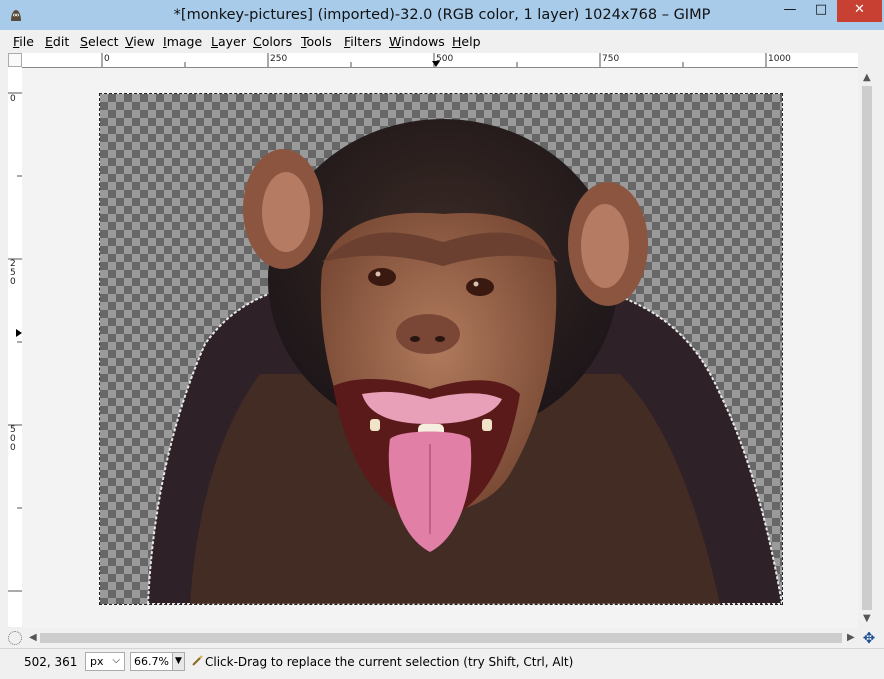  What do you see at coordinates (23, 41) in the screenshot?
I see `menu-file: File` at bounding box center [23, 41].